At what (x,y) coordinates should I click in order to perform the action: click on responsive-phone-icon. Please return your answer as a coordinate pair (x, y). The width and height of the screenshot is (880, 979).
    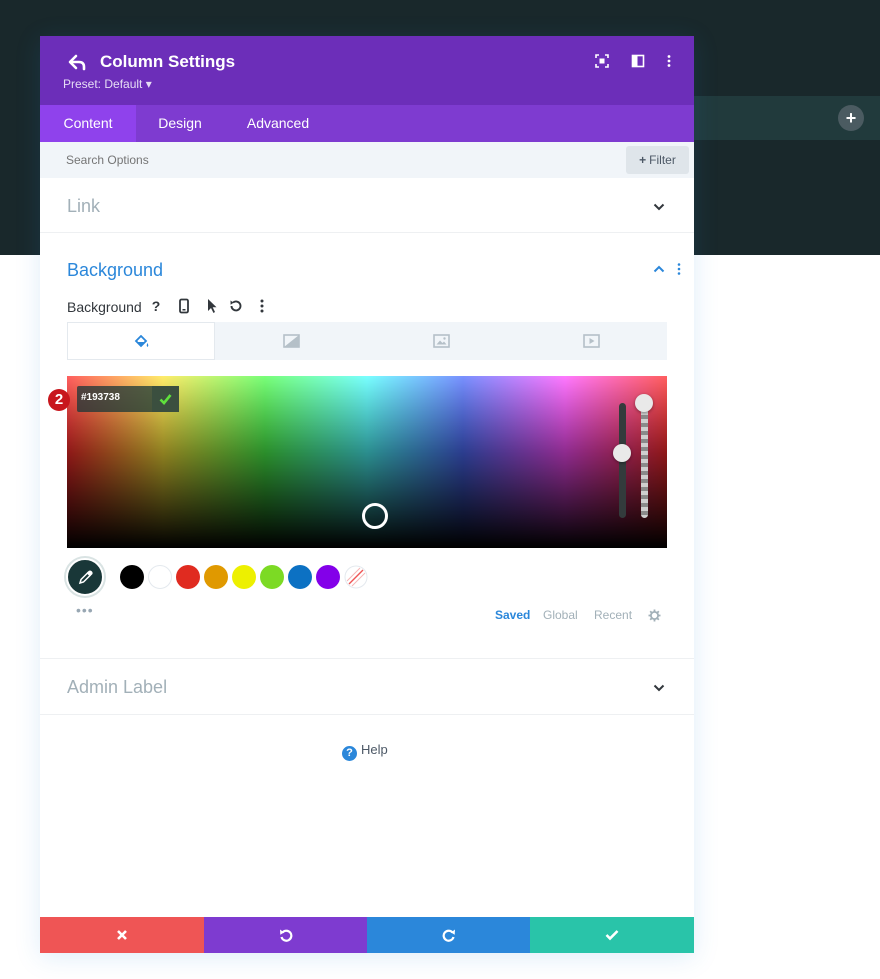
    Looking at the image, I should click on (184, 306).